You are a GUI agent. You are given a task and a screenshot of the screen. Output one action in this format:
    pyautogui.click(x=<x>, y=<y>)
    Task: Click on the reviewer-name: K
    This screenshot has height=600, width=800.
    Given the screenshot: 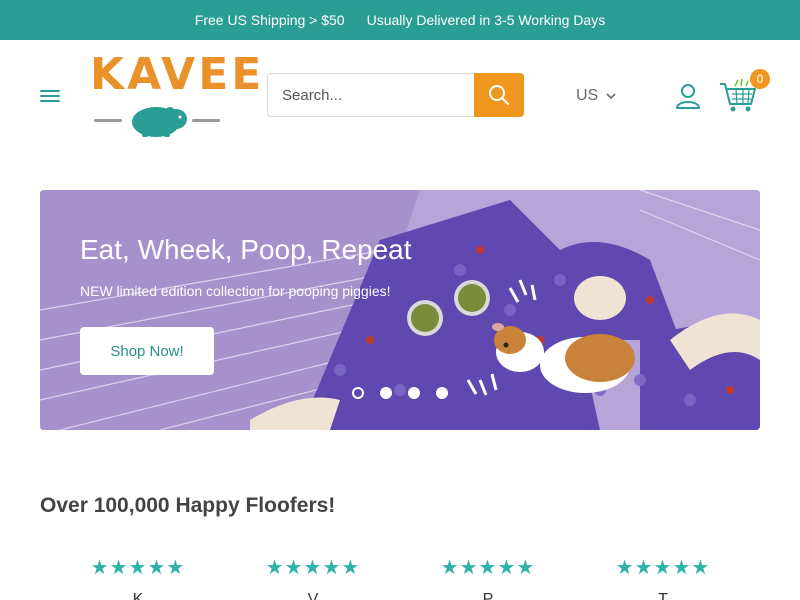 What is the action you would take?
    pyautogui.click(x=138, y=595)
    